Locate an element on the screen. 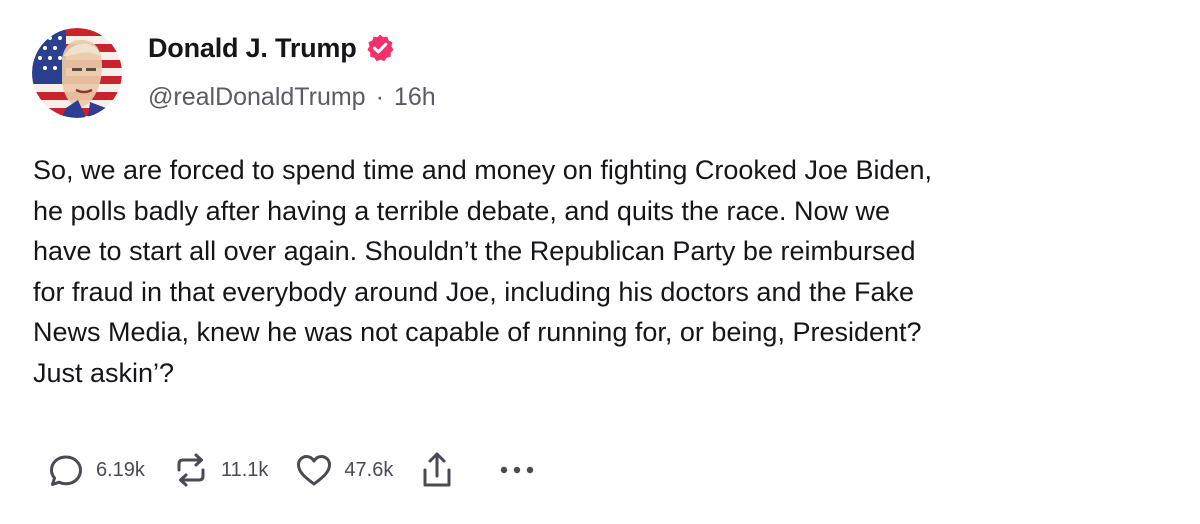  like-button: 47.6k is located at coordinates (342, 470).